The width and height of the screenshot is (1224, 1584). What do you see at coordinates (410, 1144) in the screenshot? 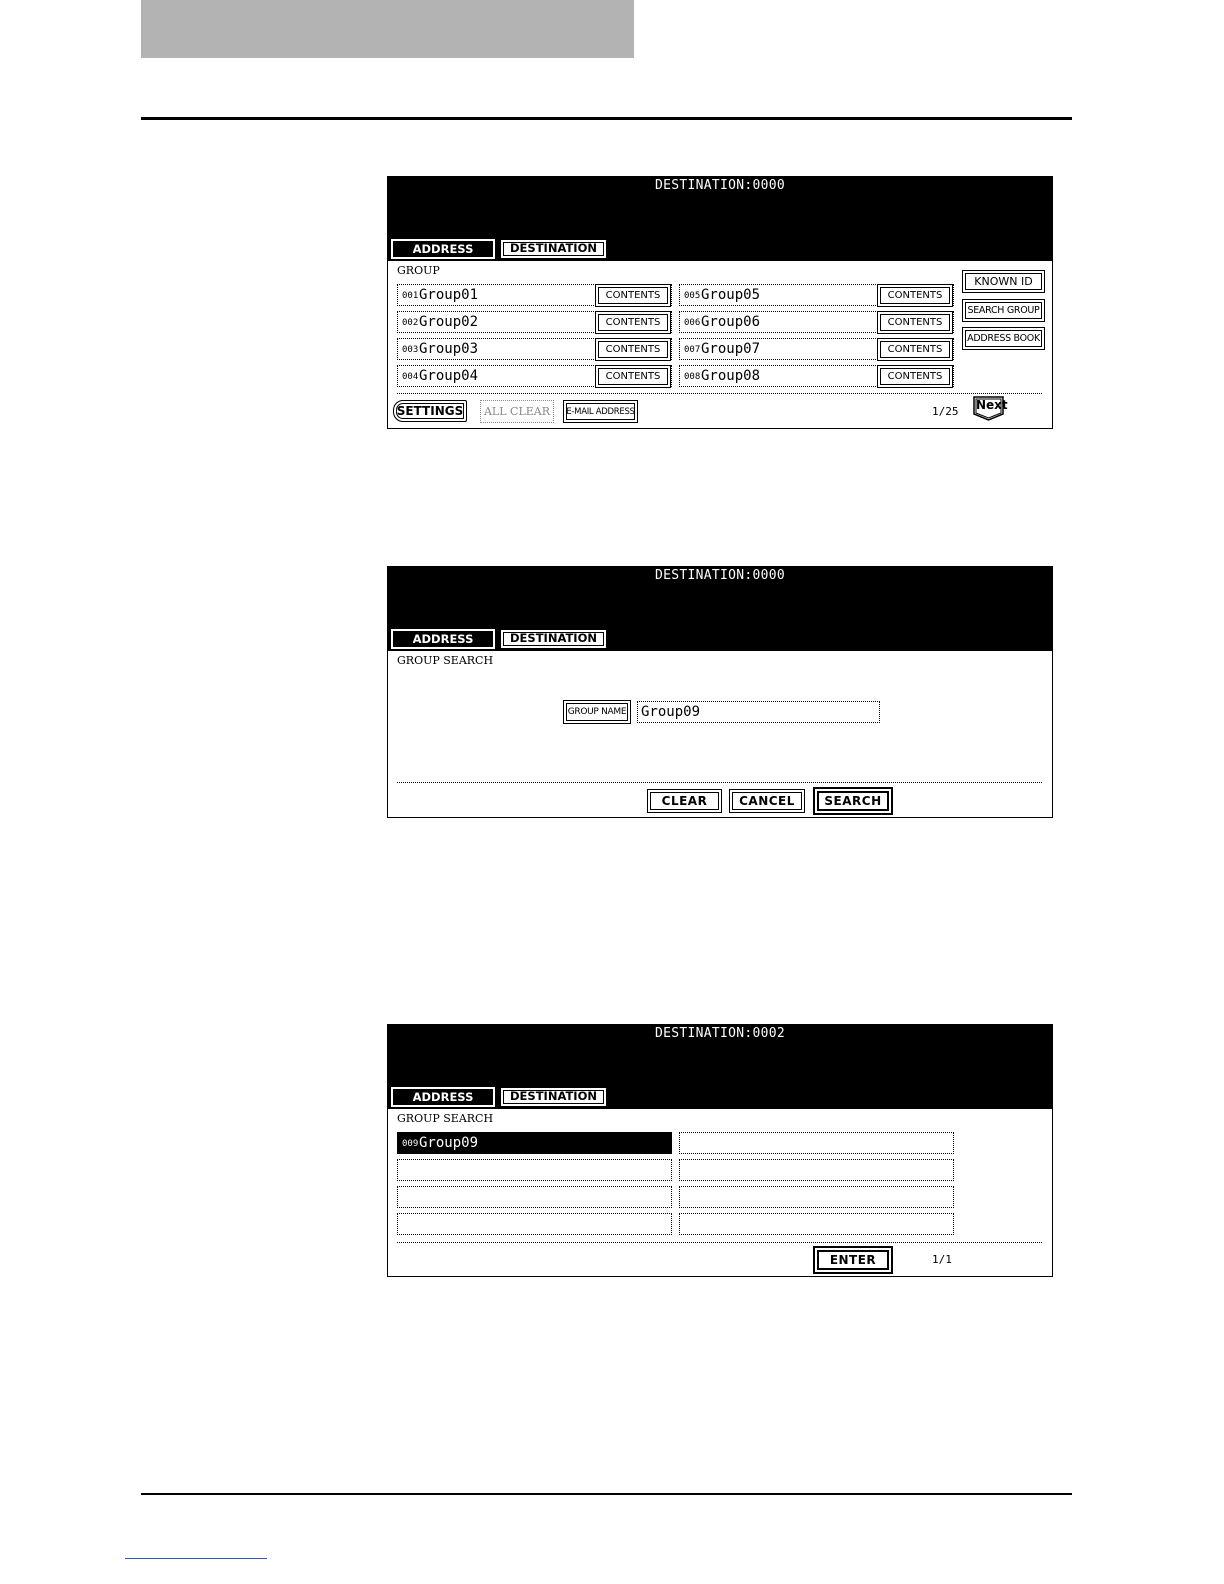
I see `group-number: 009` at bounding box center [410, 1144].